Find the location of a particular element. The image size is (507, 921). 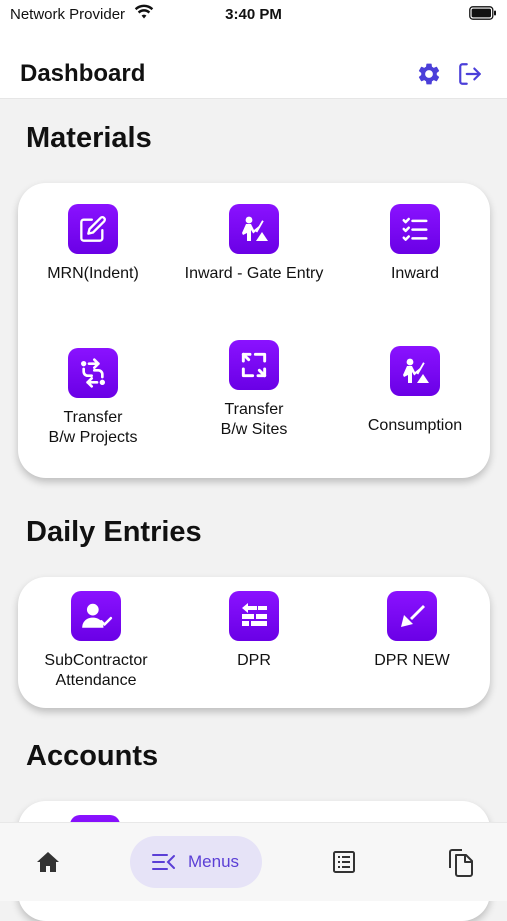

status-bar: Network Provider 3:40 PM is located at coordinates (253, 15).